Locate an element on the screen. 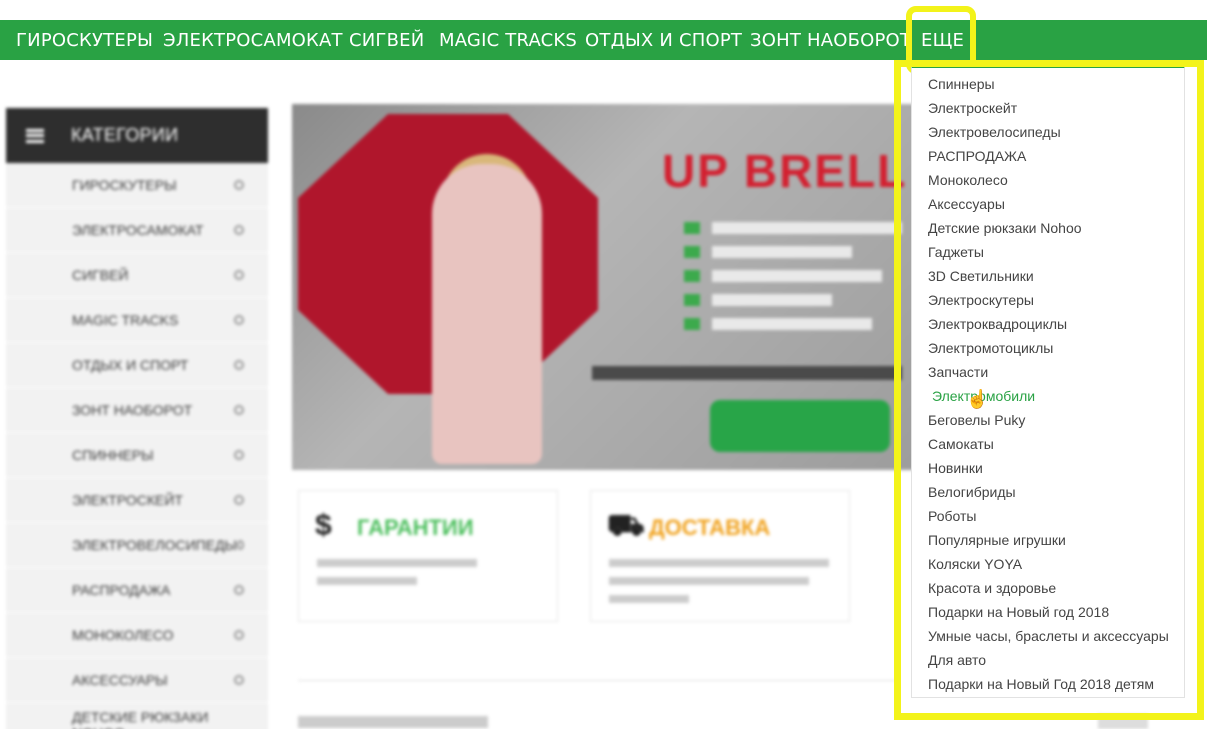 The height and width of the screenshot is (729, 1207). sidebar-header: КАТЕГОРИИ is located at coordinates (137, 135).